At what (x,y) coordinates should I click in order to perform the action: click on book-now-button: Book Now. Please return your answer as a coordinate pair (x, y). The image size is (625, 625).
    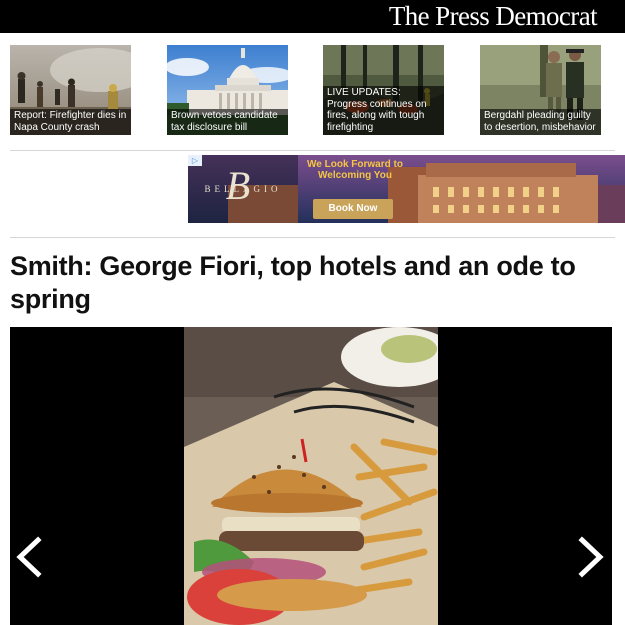
    Looking at the image, I should click on (353, 209).